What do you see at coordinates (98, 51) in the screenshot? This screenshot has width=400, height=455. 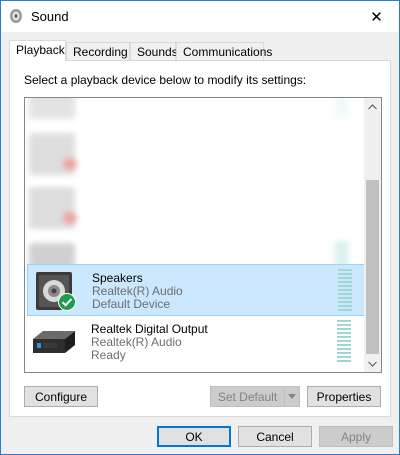 I see `tab-recording: Recording` at bounding box center [98, 51].